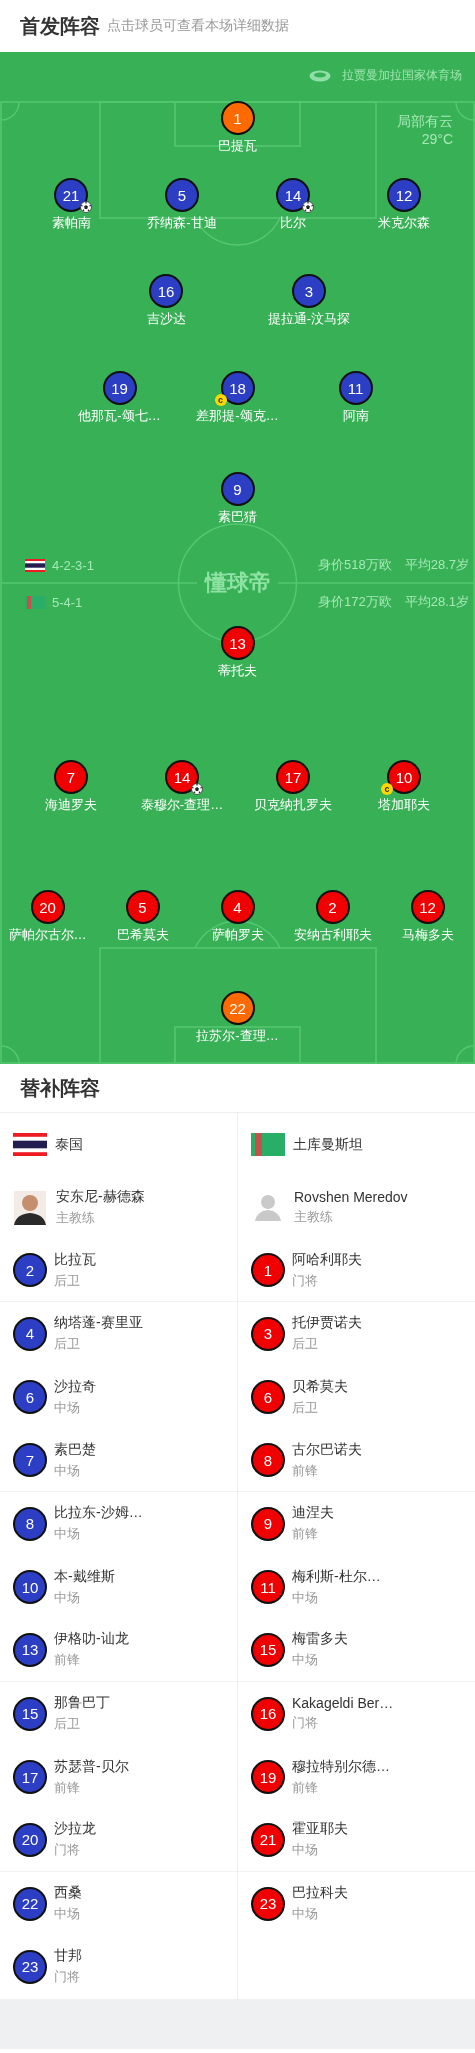  What do you see at coordinates (237, 583) in the screenshot?
I see `pitch-logo: 懂球帝` at bounding box center [237, 583].